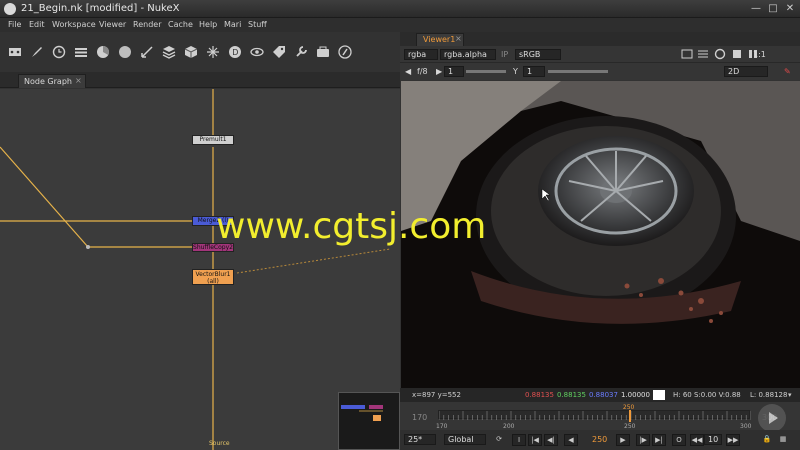 The width and height of the screenshot is (800, 450). I want to click on timeline-start: 170, so click(420, 417).